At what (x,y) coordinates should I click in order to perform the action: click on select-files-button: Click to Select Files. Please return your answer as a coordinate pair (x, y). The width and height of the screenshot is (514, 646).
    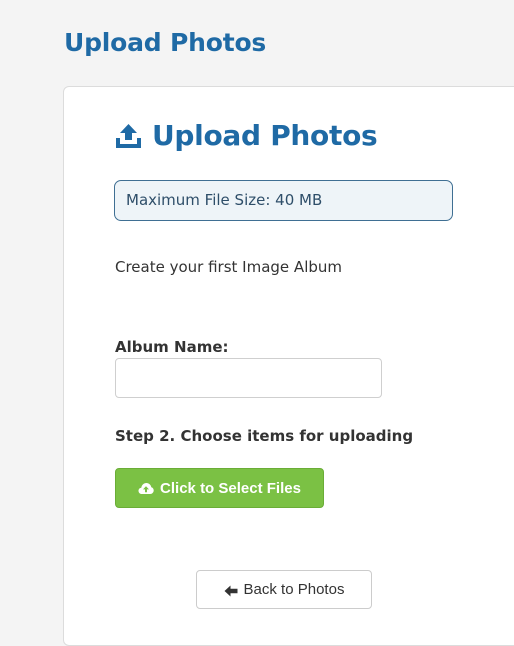
    Looking at the image, I should click on (219, 488).